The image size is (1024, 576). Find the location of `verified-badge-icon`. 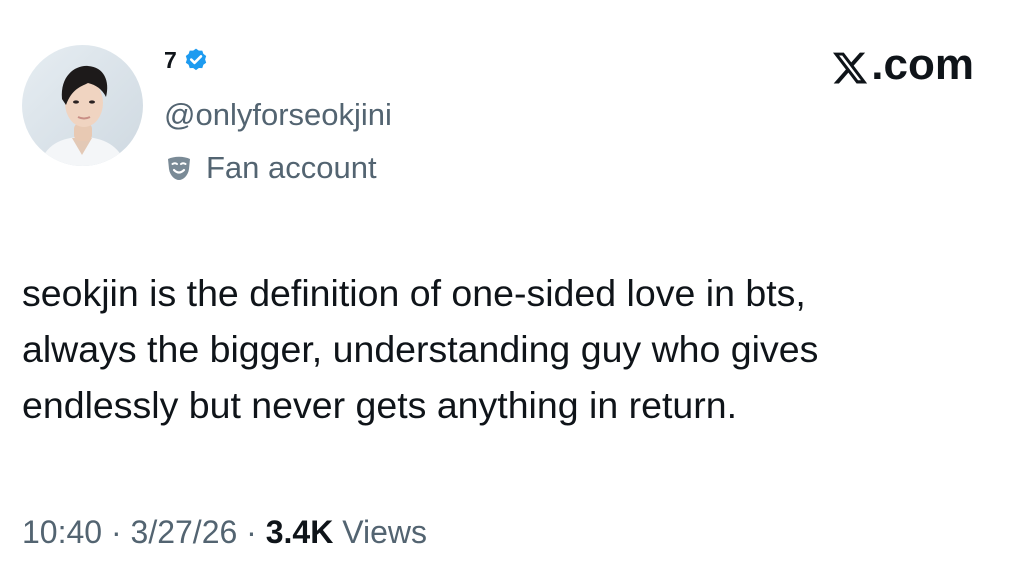

verified-badge-icon is located at coordinates (196, 60).